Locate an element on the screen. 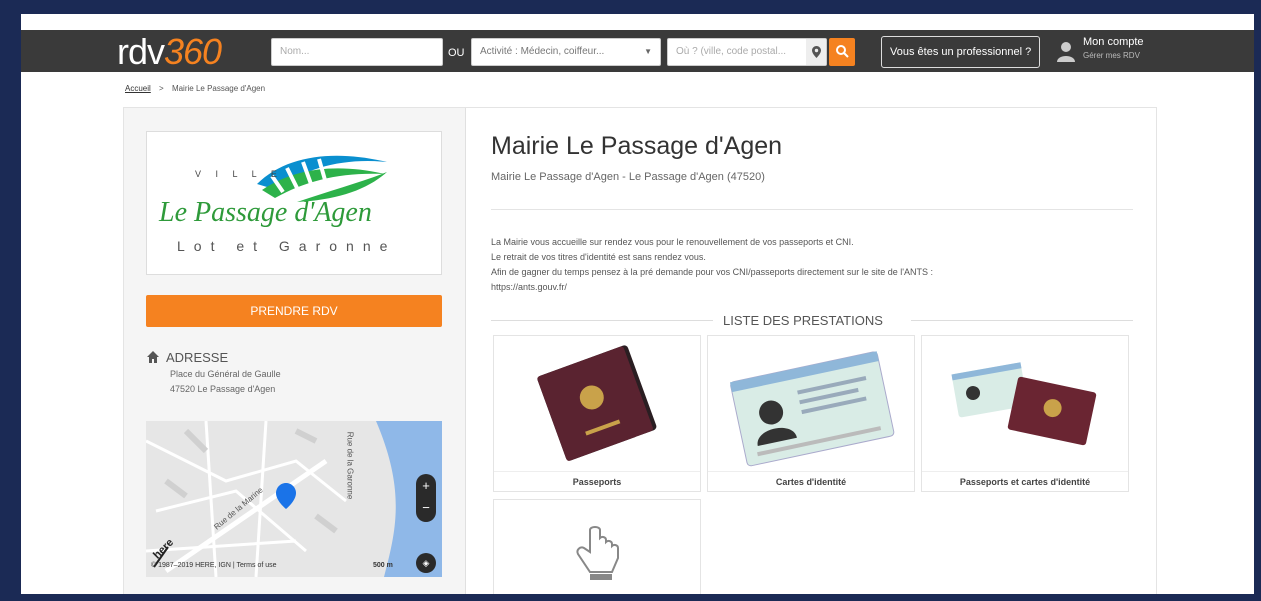 The height and width of the screenshot is (601, 1261). professional-button: Vous êtes un professionnel ? is located at coordinates (961, 52).